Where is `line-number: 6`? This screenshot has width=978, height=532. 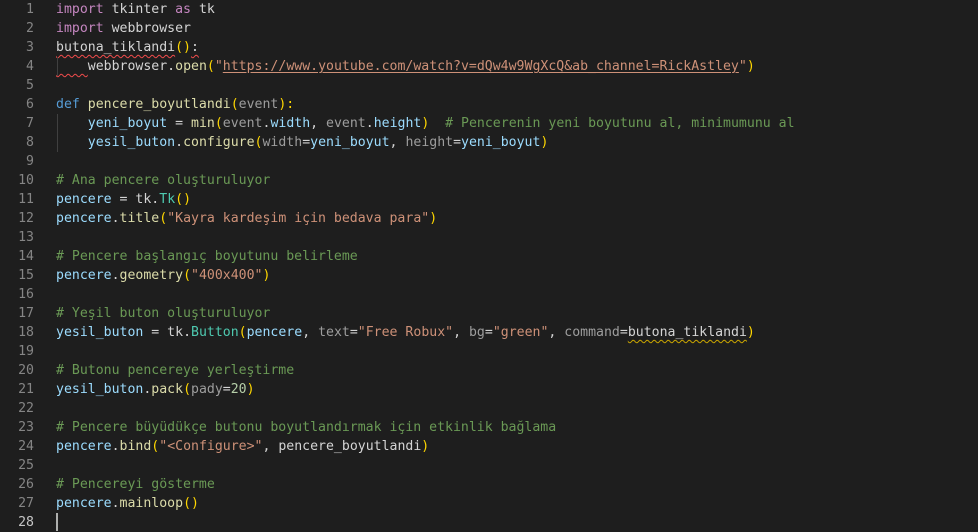
line-number: 6 is located at coordinates (30, 104).